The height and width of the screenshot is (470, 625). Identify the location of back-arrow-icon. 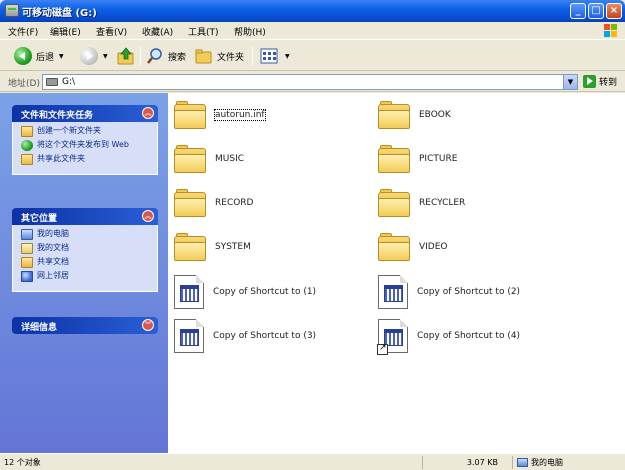
(23, 56).